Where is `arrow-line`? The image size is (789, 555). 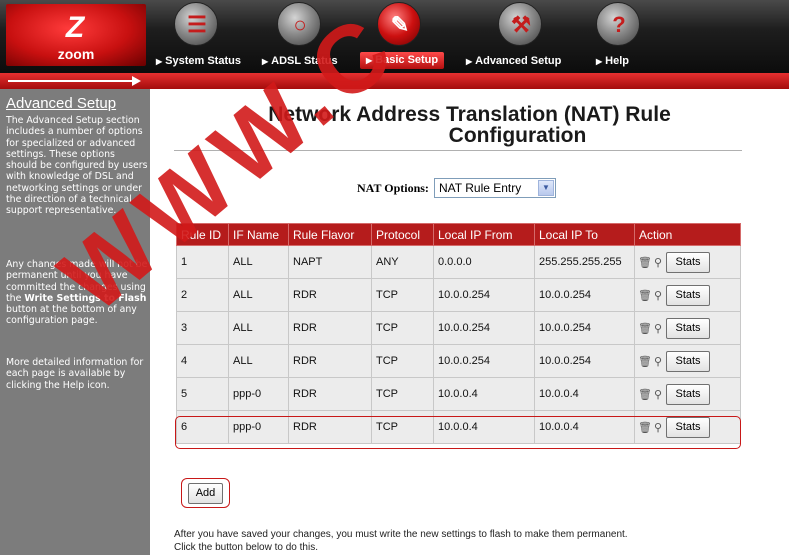
arrow-line is located at coordinates (72, 81).